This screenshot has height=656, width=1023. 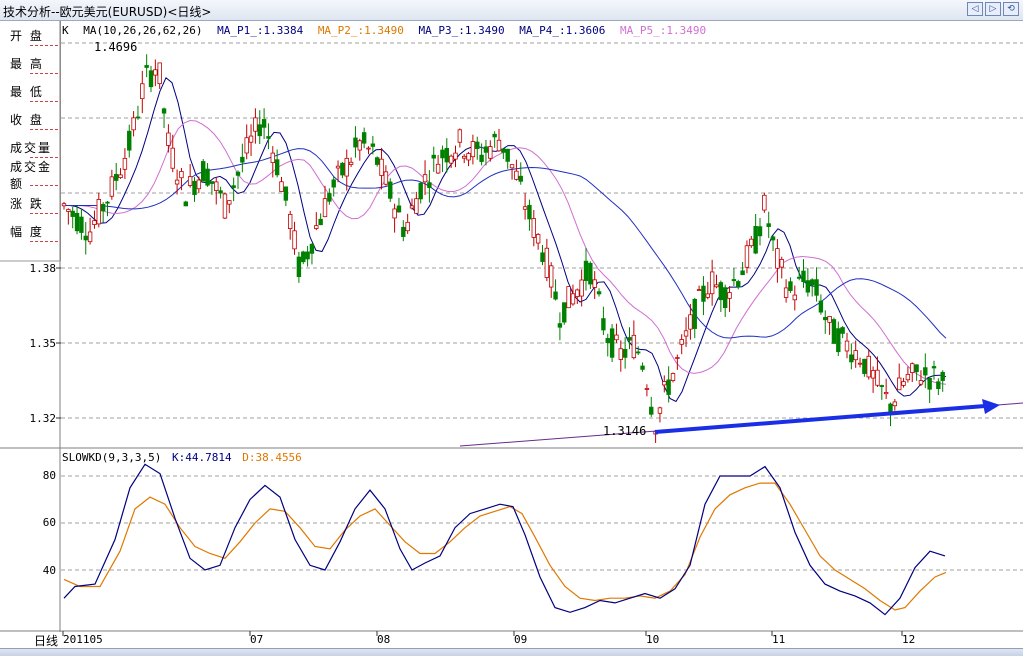 What do you see at coordinates (27, 35) in the screenshot?
I see `sidebar-item-label: 开 盘` at bounding box center [27, 35].